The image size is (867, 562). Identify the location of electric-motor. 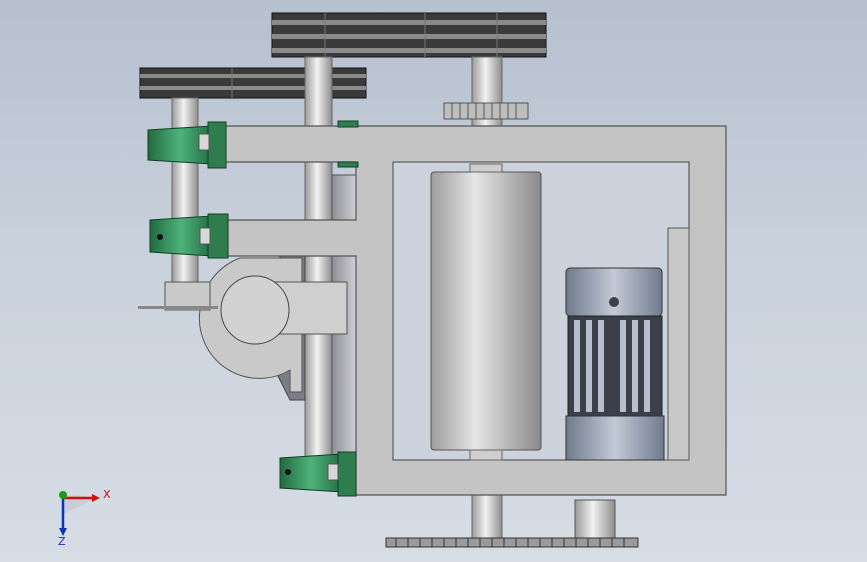
(615, 364).